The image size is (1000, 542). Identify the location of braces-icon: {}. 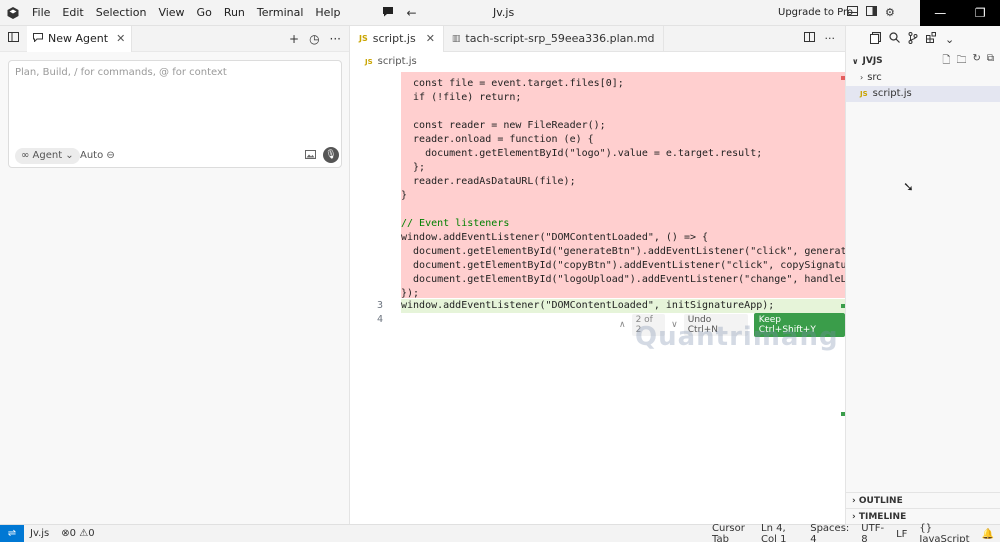
(926, 528).